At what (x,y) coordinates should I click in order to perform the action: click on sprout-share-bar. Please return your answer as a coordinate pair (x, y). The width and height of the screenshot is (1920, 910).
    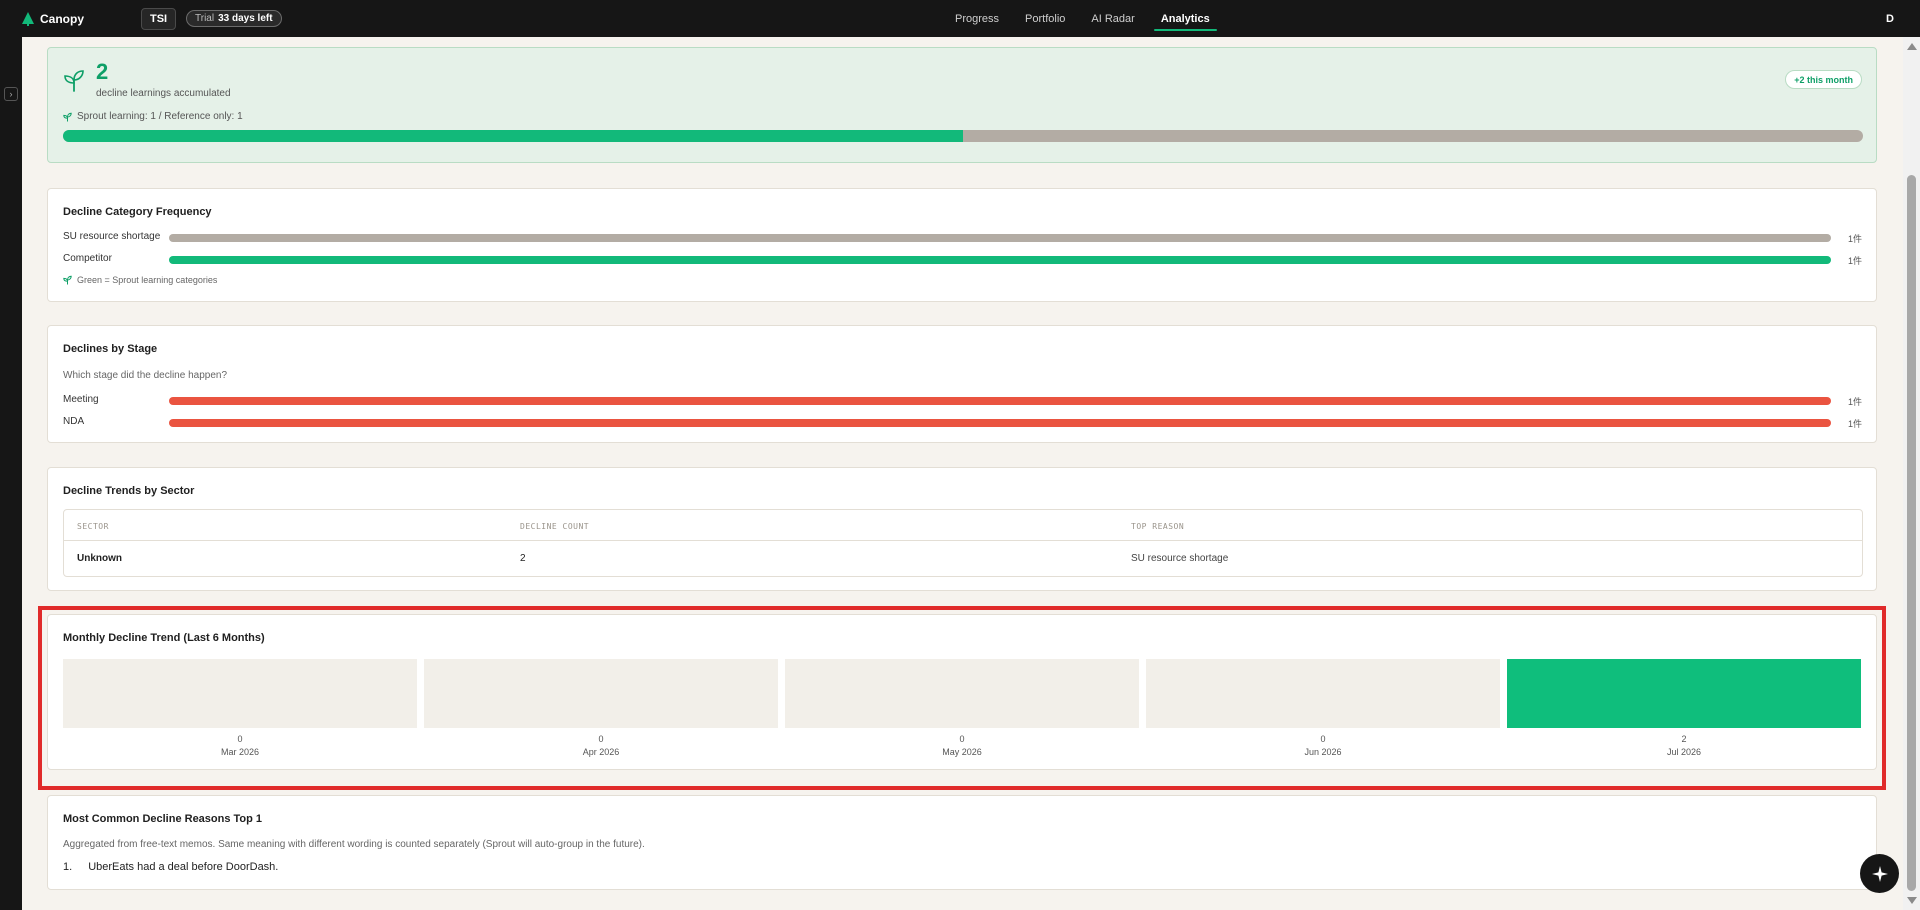
    Looking at the image, I should click on (963, 136).